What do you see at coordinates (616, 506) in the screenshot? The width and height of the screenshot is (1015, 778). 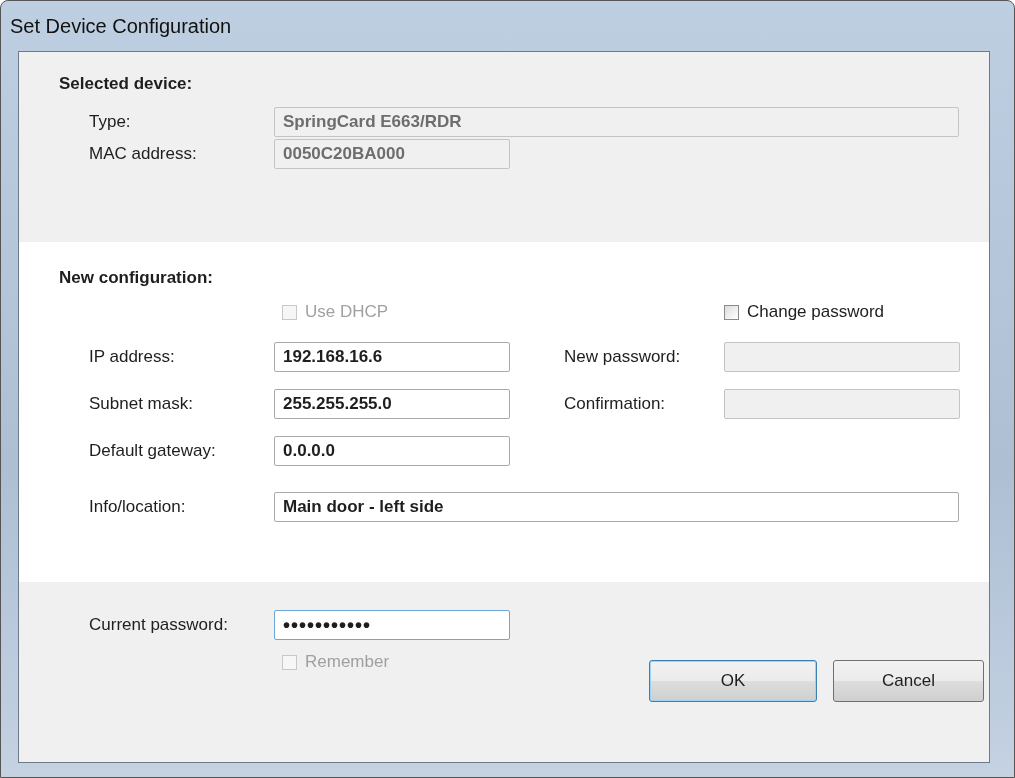 I see `text-field: Main door - left side` at bounding box center [616, 506].